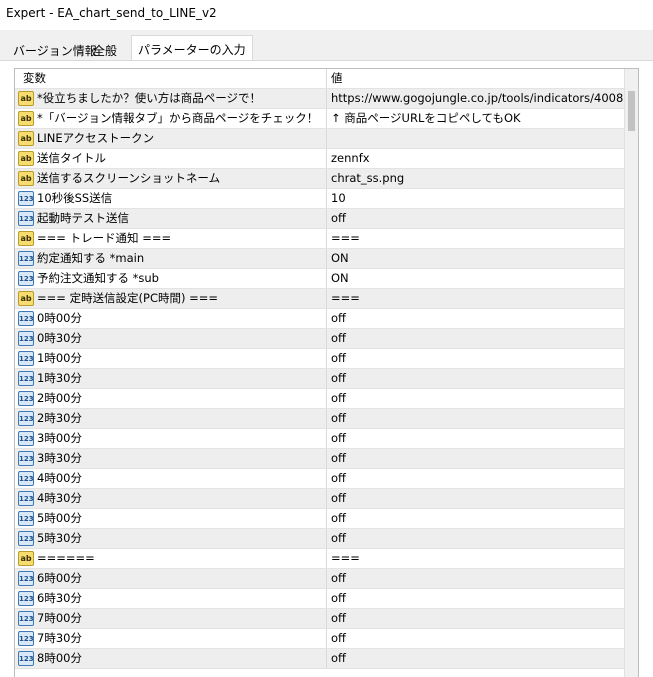 The height and width of the screenshot is (677, 653). I want to click on parameter-name-cell: 123 0時00分, so click(171, 318).